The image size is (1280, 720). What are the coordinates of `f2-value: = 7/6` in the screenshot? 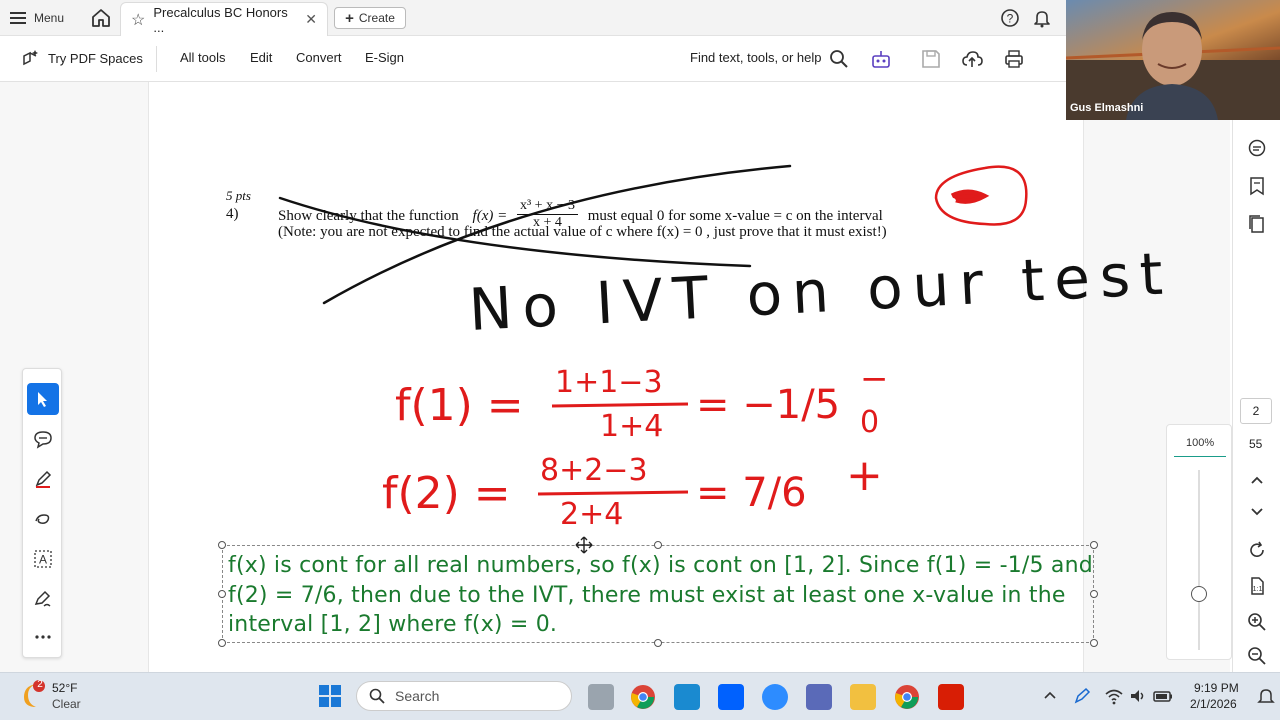 It's located at (751, 493).